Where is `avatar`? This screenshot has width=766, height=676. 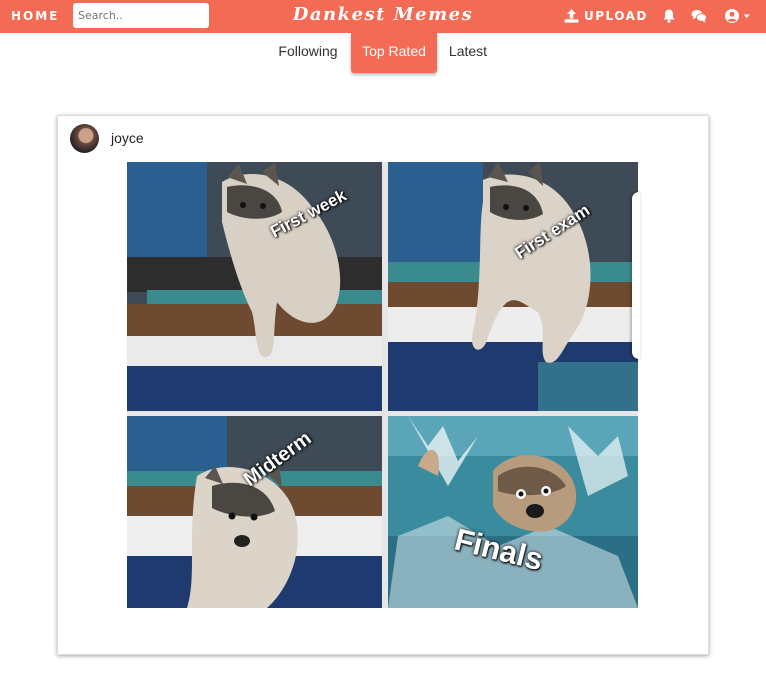 avatar is located at coordinates (84, 138).